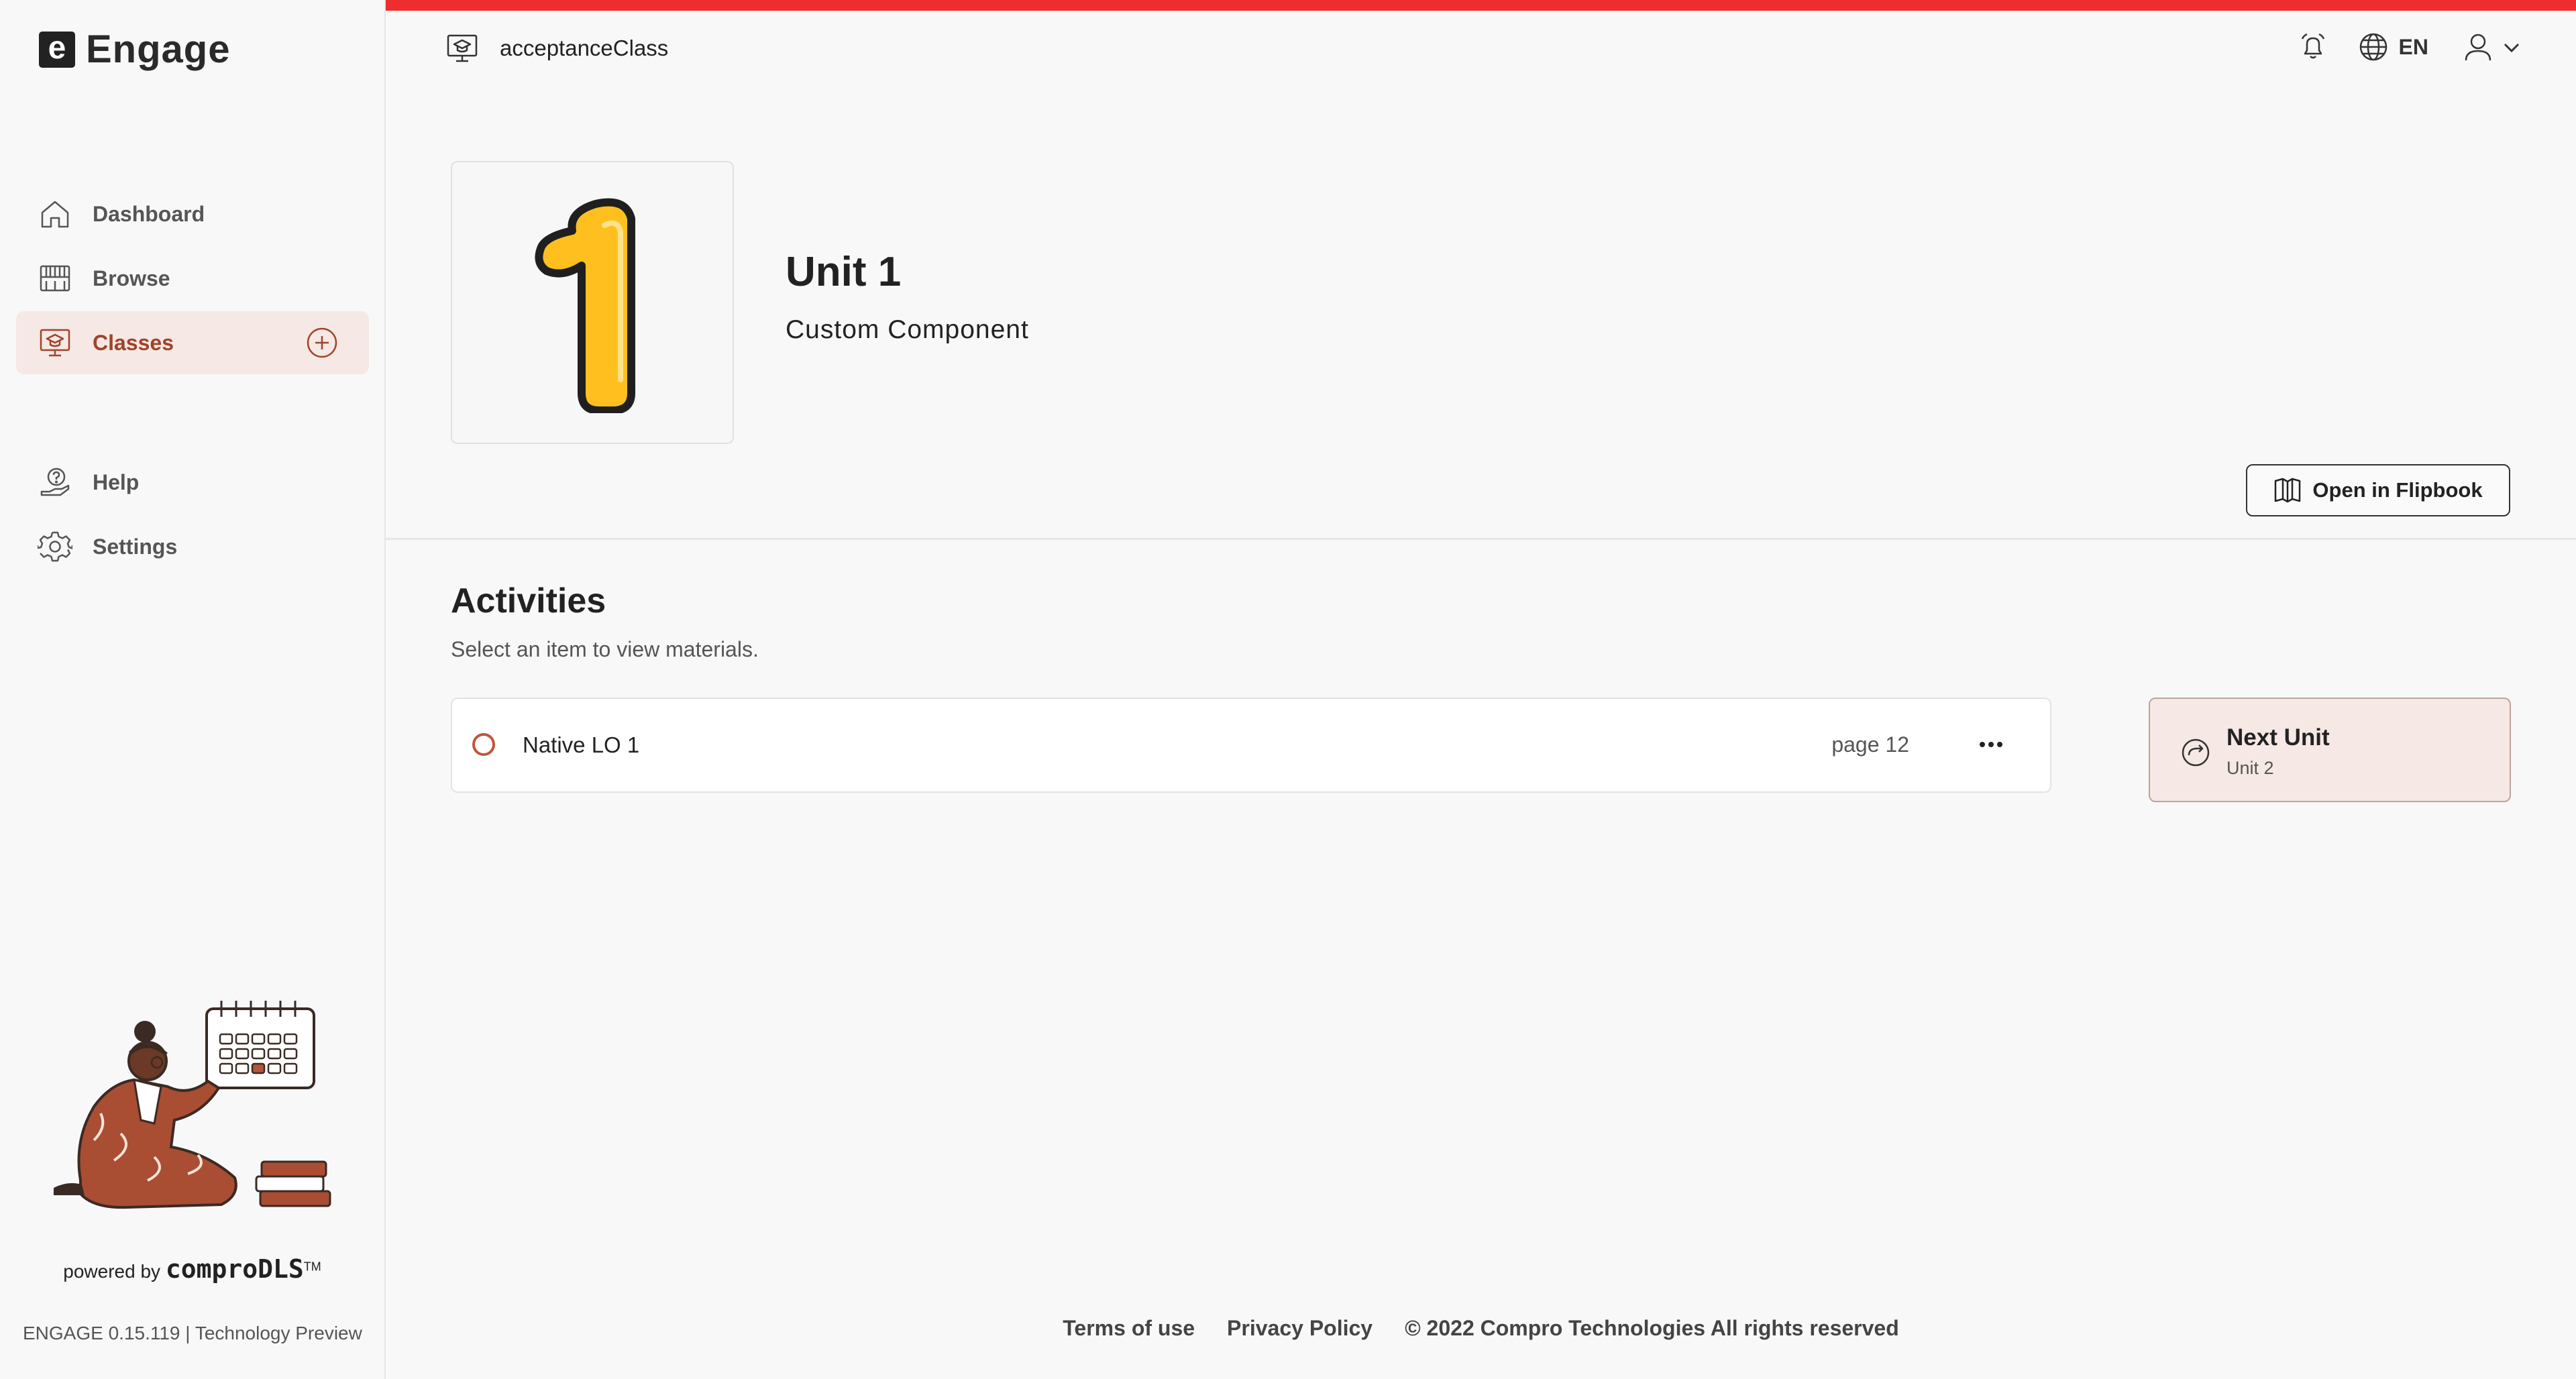  I want to click on open-flipbook-label: Open in Flipbook, so click(2397, 490).